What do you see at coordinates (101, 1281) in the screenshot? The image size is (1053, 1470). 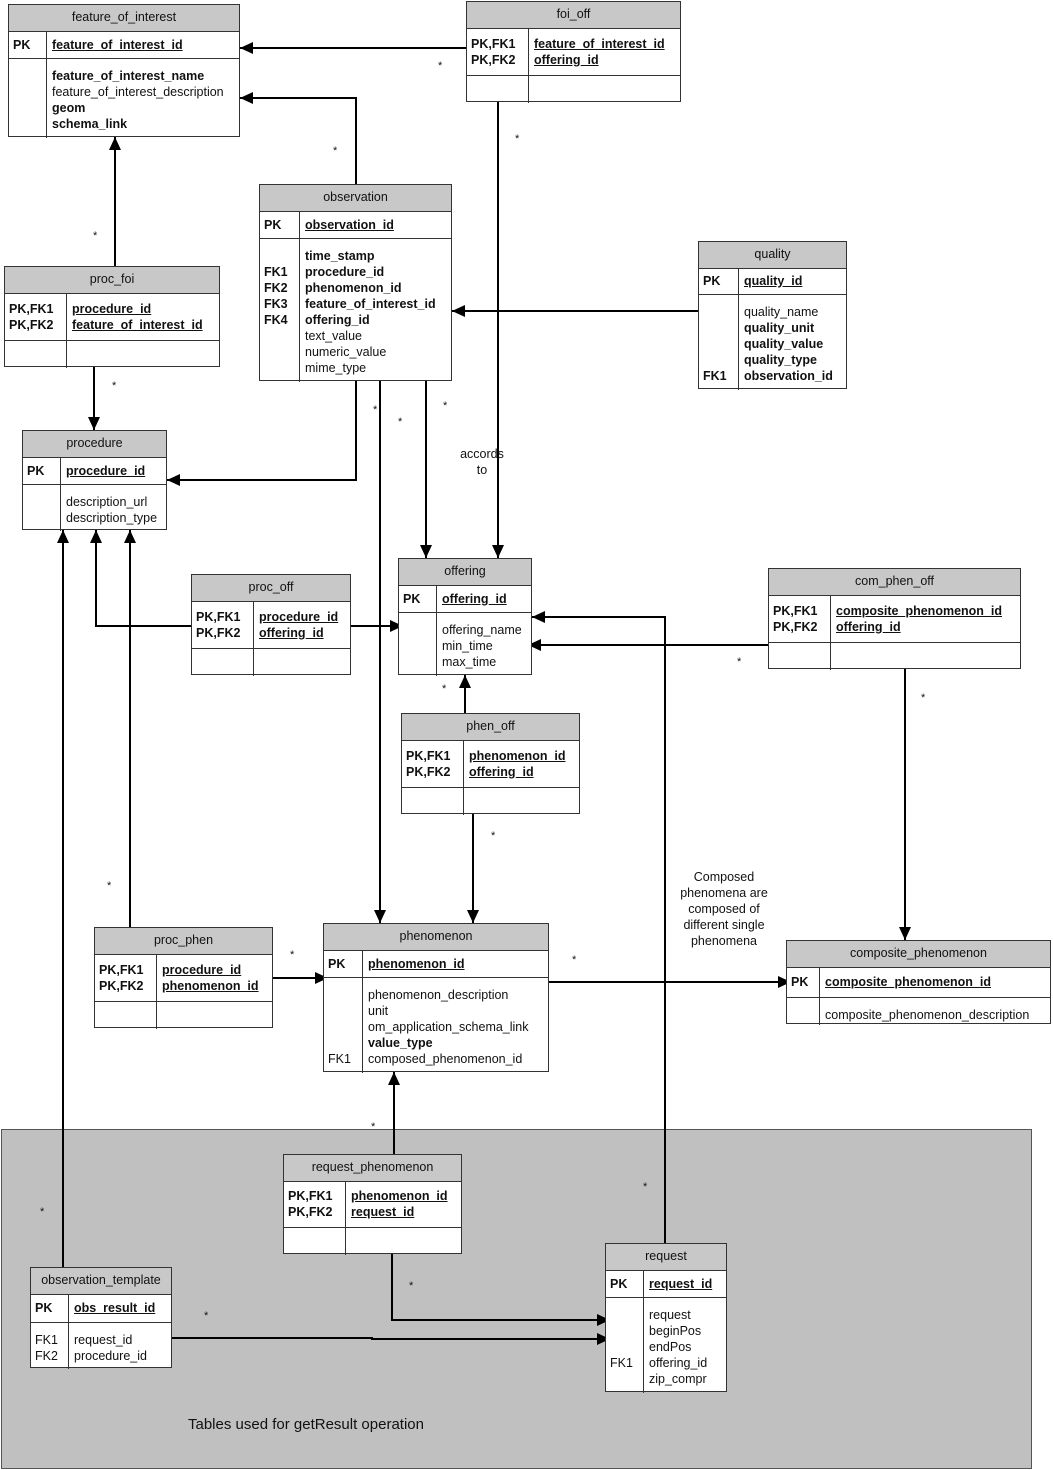 I see `table-title: observation_template` at bounding box center [101, 1281].